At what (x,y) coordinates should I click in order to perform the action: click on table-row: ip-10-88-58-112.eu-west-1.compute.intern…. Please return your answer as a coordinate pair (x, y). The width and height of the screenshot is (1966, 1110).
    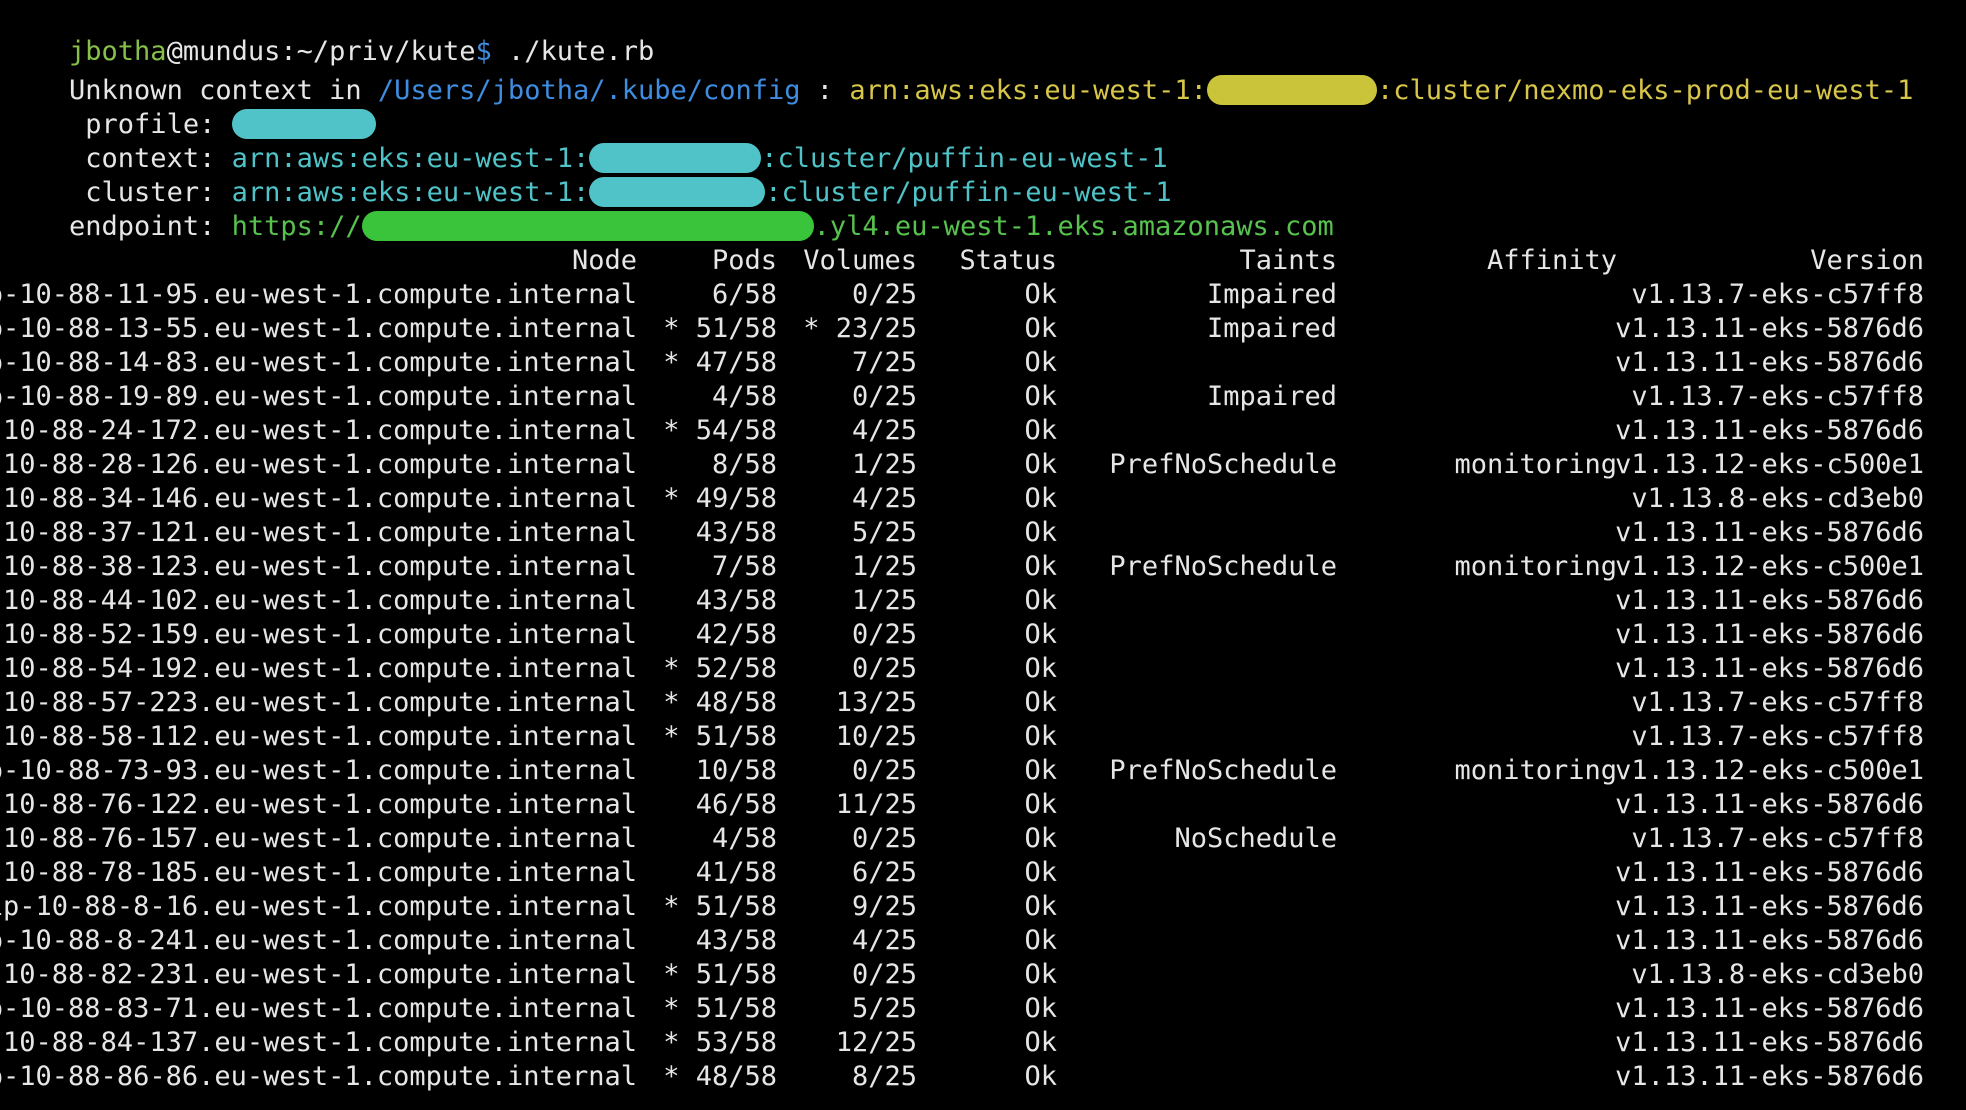
    Looking at the image, I should click on (982, 737).